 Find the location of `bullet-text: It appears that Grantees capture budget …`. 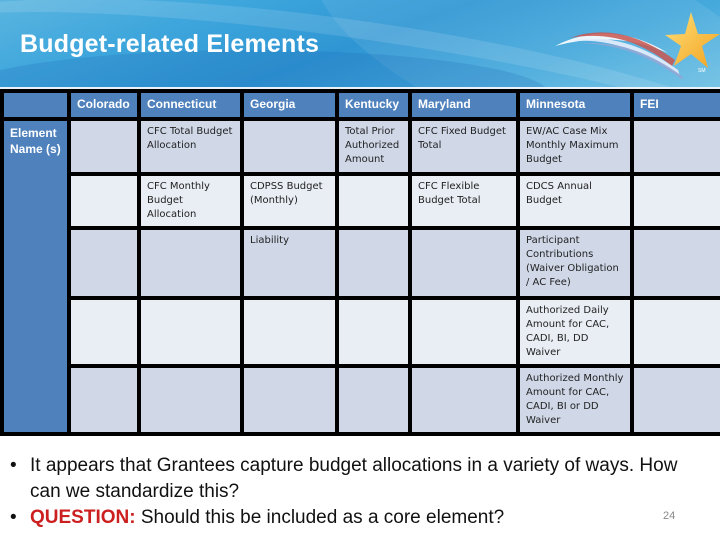

bullet-text: It appears that Grantees capture budget … is located at coordinates (354, 478).